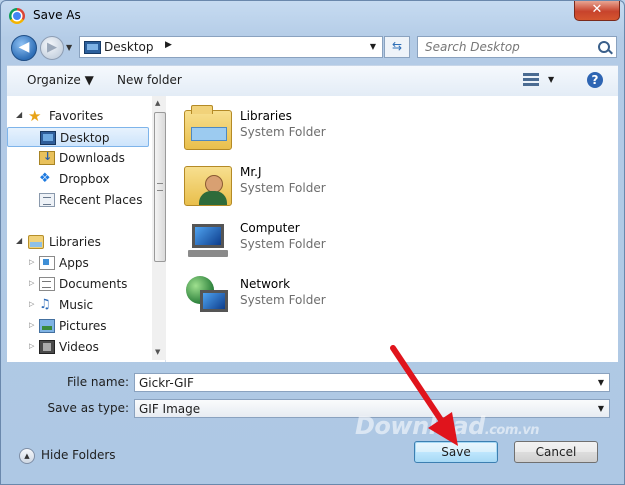  Describe the element at coordinates (129, 47) in the screenshot. I see `address-location: Desktop` at that location.